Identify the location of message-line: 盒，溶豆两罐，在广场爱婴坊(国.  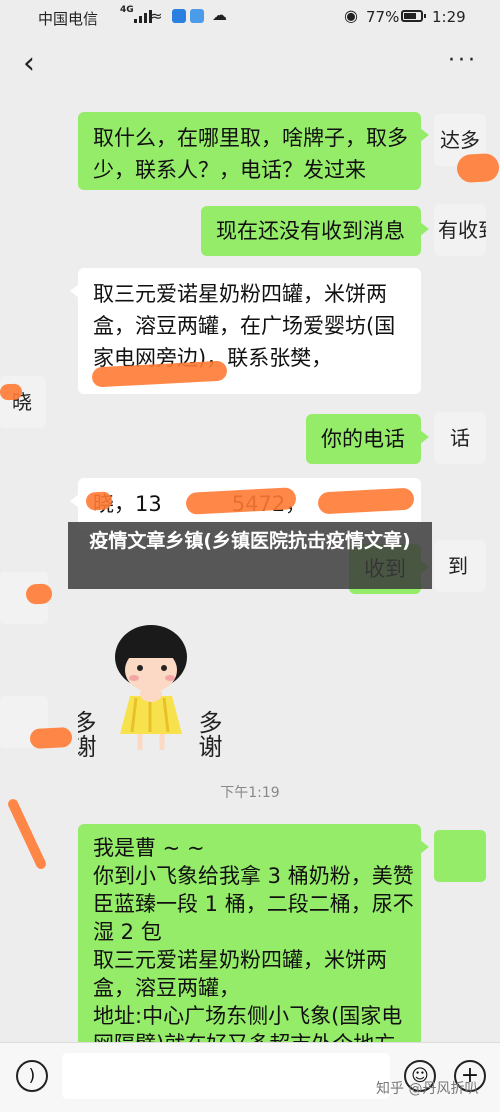
(244, 326).